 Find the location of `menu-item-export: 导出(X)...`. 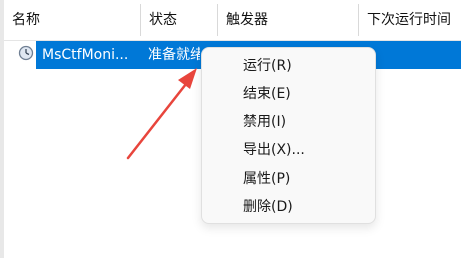

menu-item-export: 导出(X)... is located at coordinates (288, 150).